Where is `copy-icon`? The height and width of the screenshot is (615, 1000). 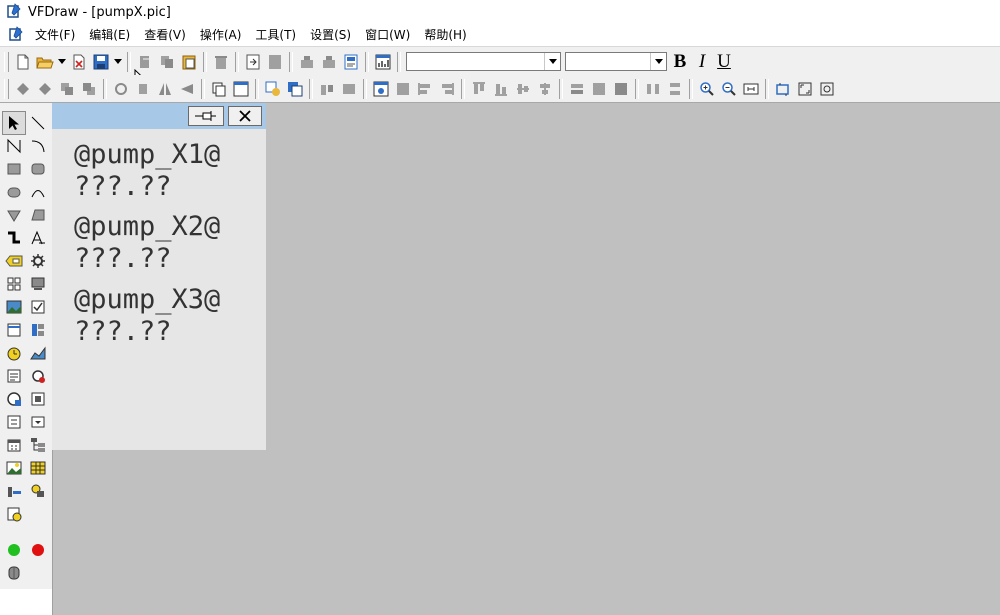
copy-icon is located at coordinates (167, 62).